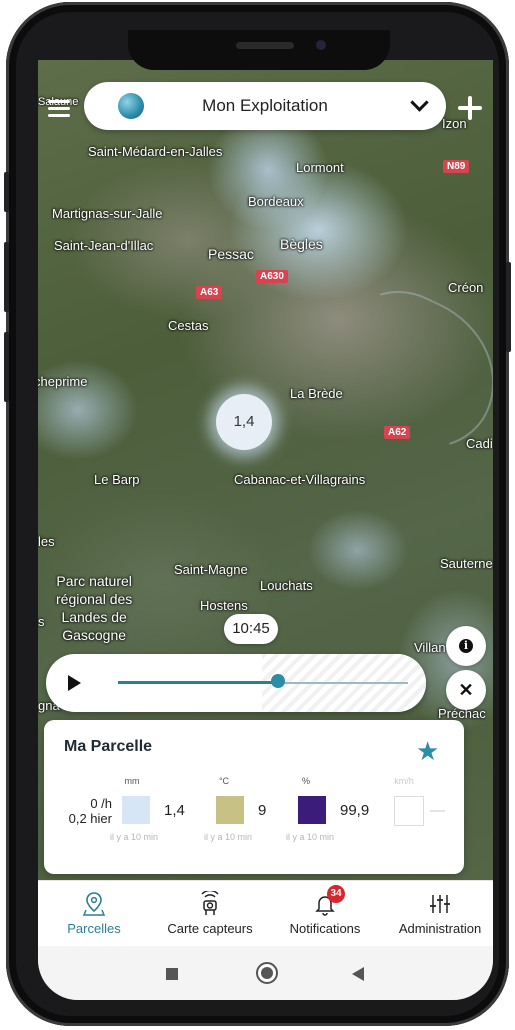  Describe the element at coordinates (259, 50) in the screenshot. I see `phone-notch` at that location.